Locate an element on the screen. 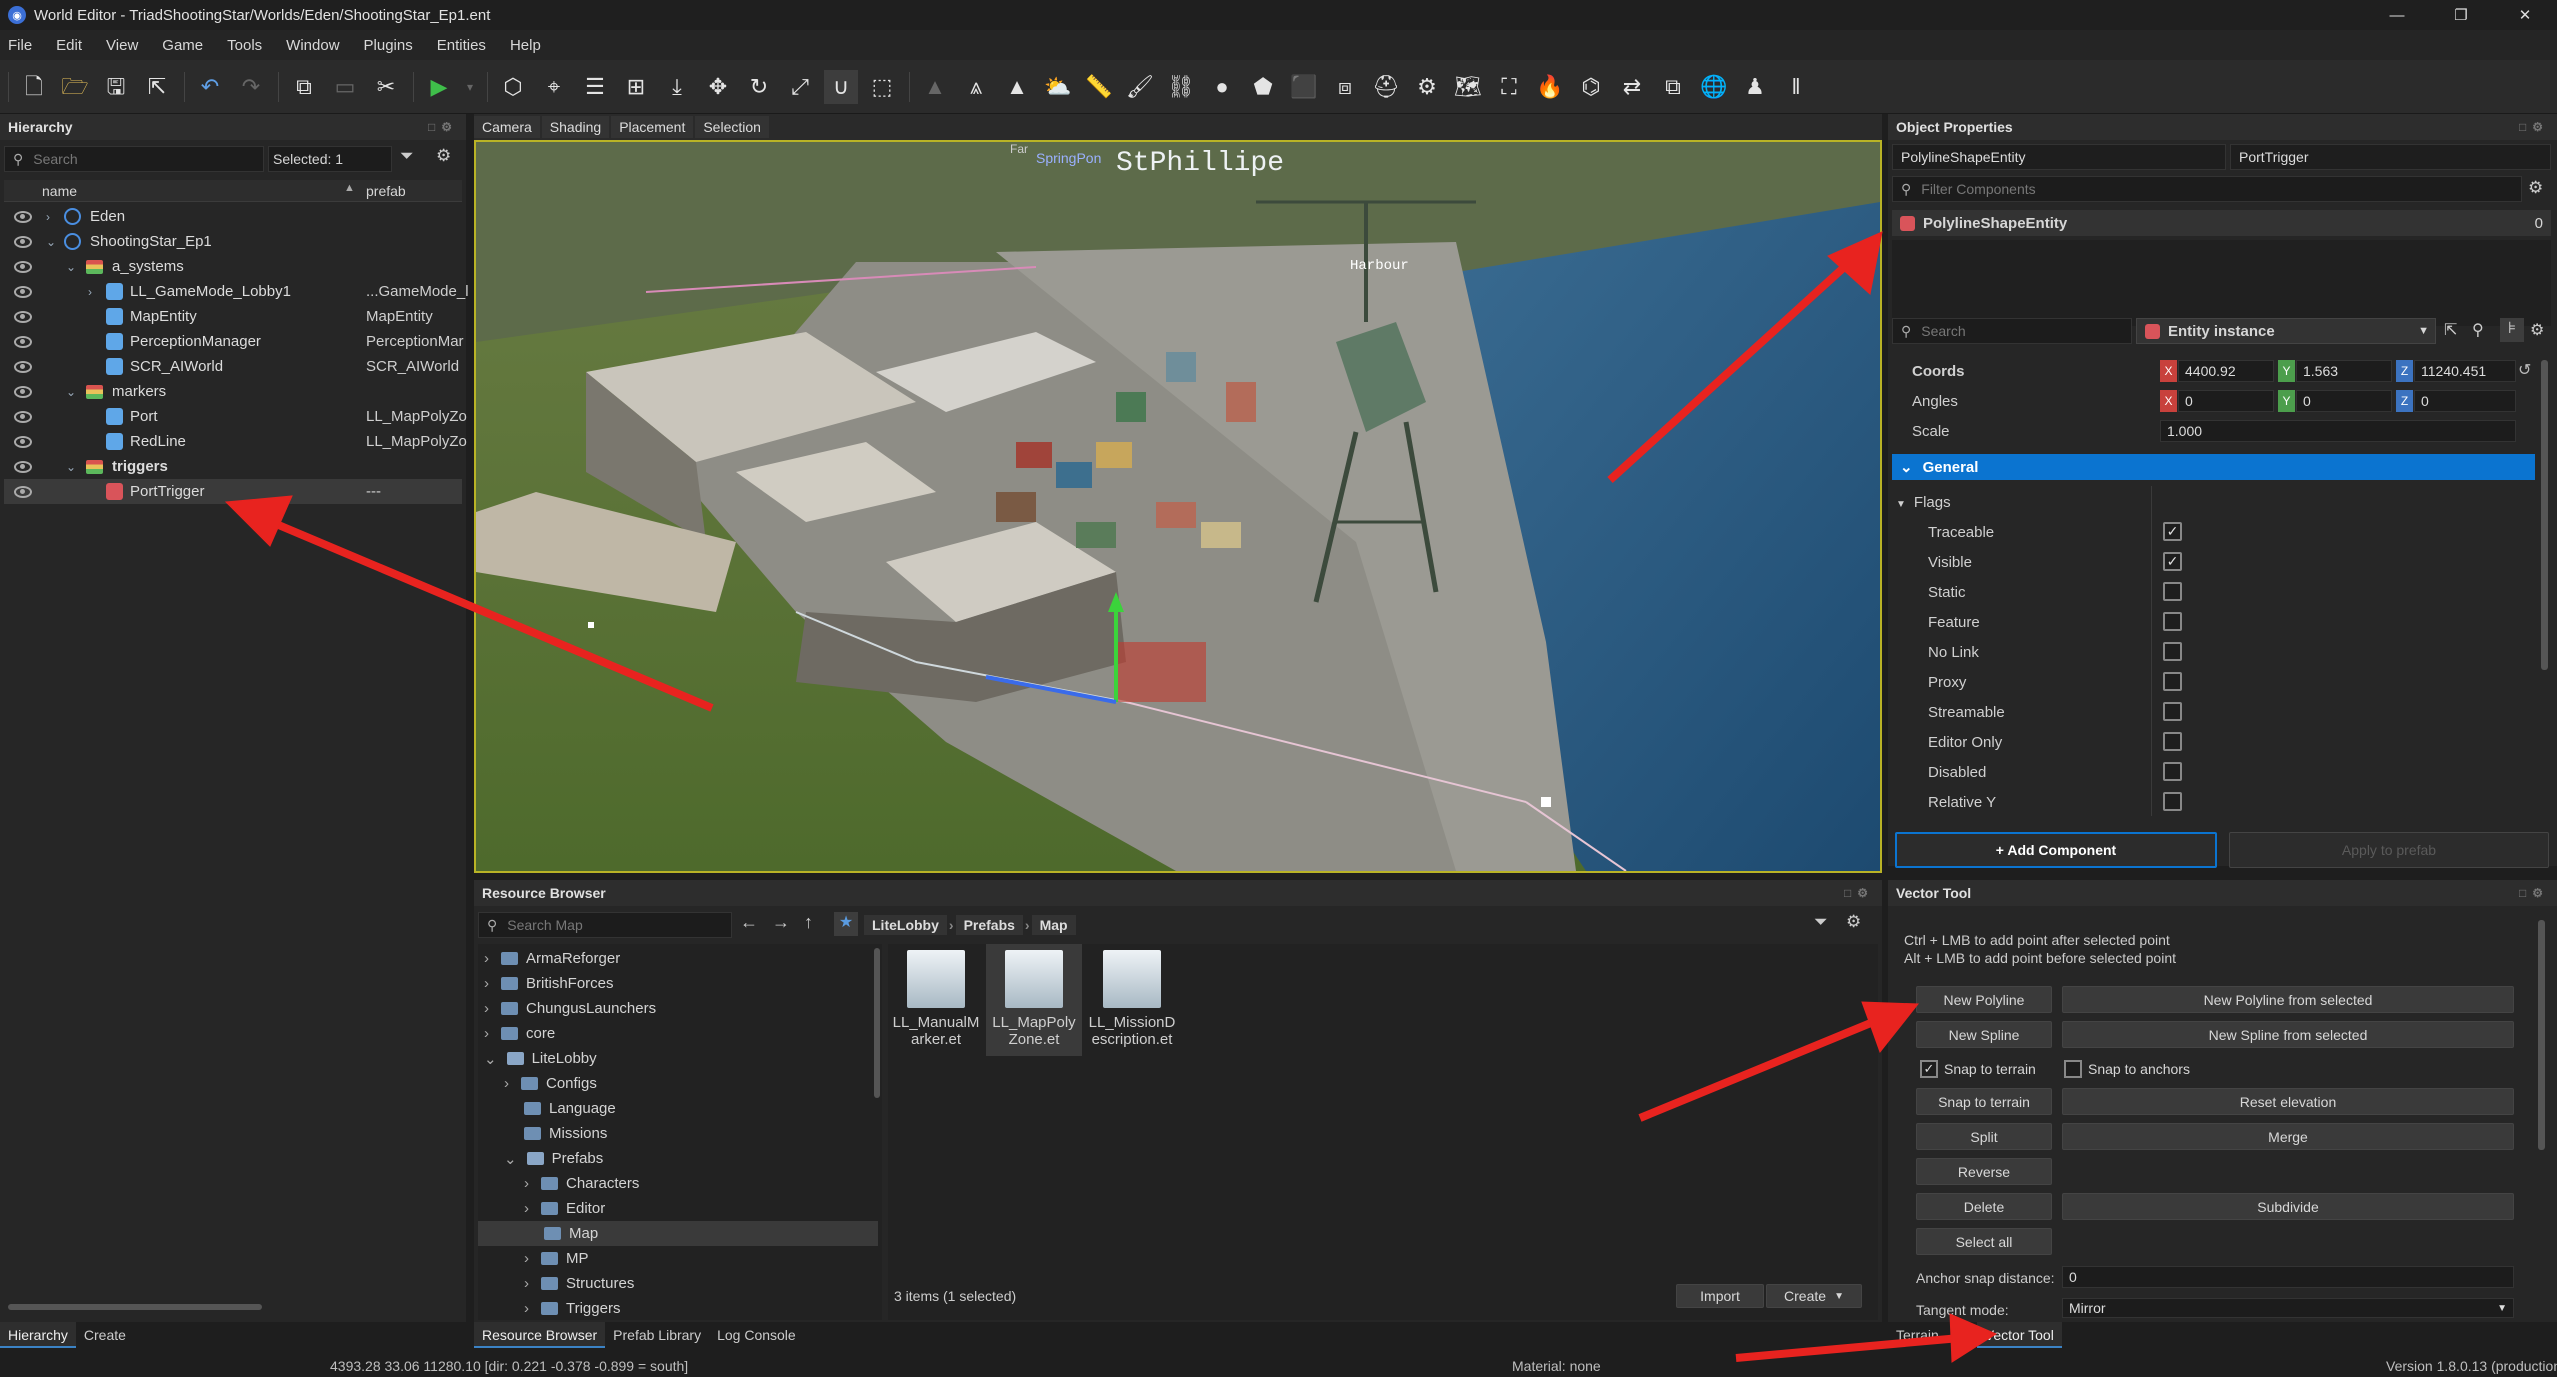  restore-icon: ❐ is located at coordinates (2461, 15).